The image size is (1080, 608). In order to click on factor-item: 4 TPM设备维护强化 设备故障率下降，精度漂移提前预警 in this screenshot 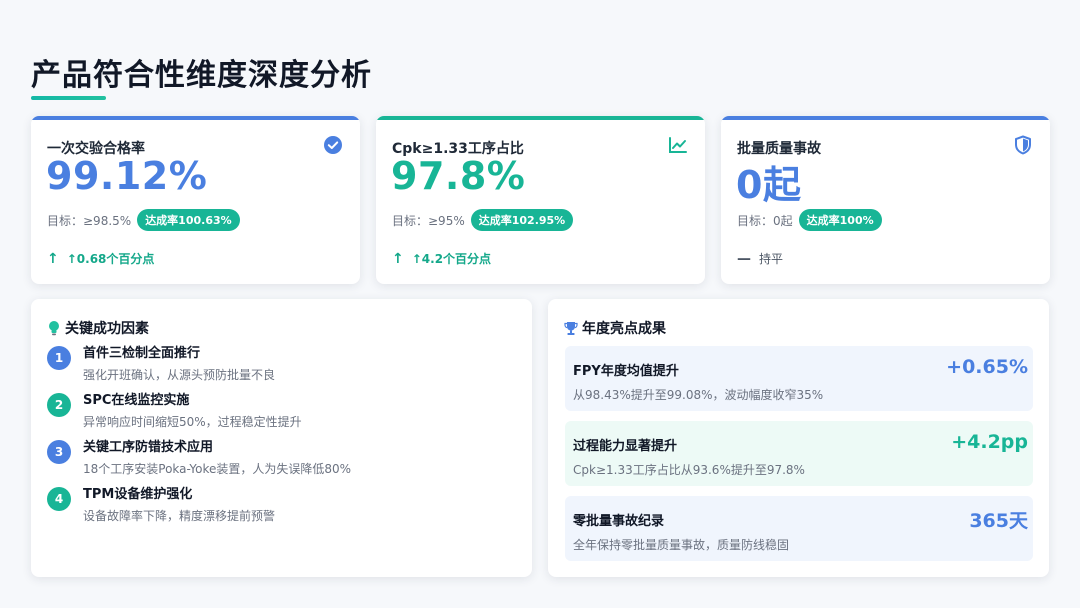, I will do `click(161, 505)`.